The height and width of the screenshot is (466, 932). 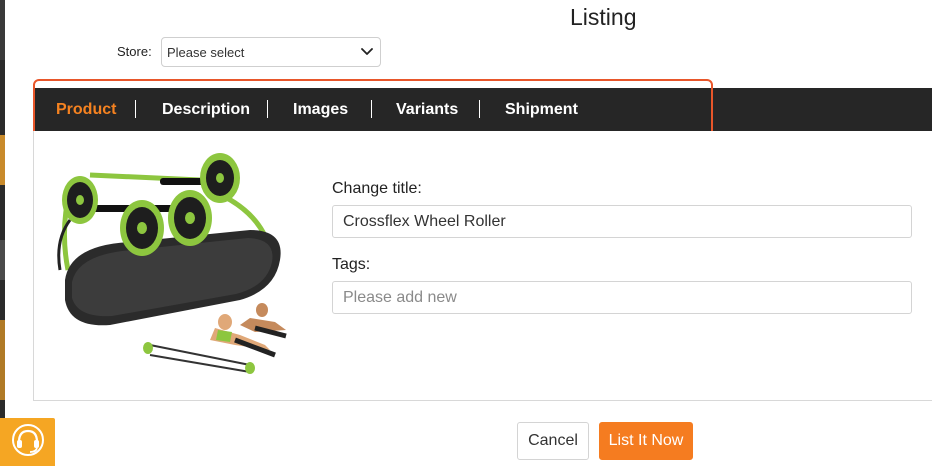 I want to click on headset-support-icon, so click(x=28, y=442).